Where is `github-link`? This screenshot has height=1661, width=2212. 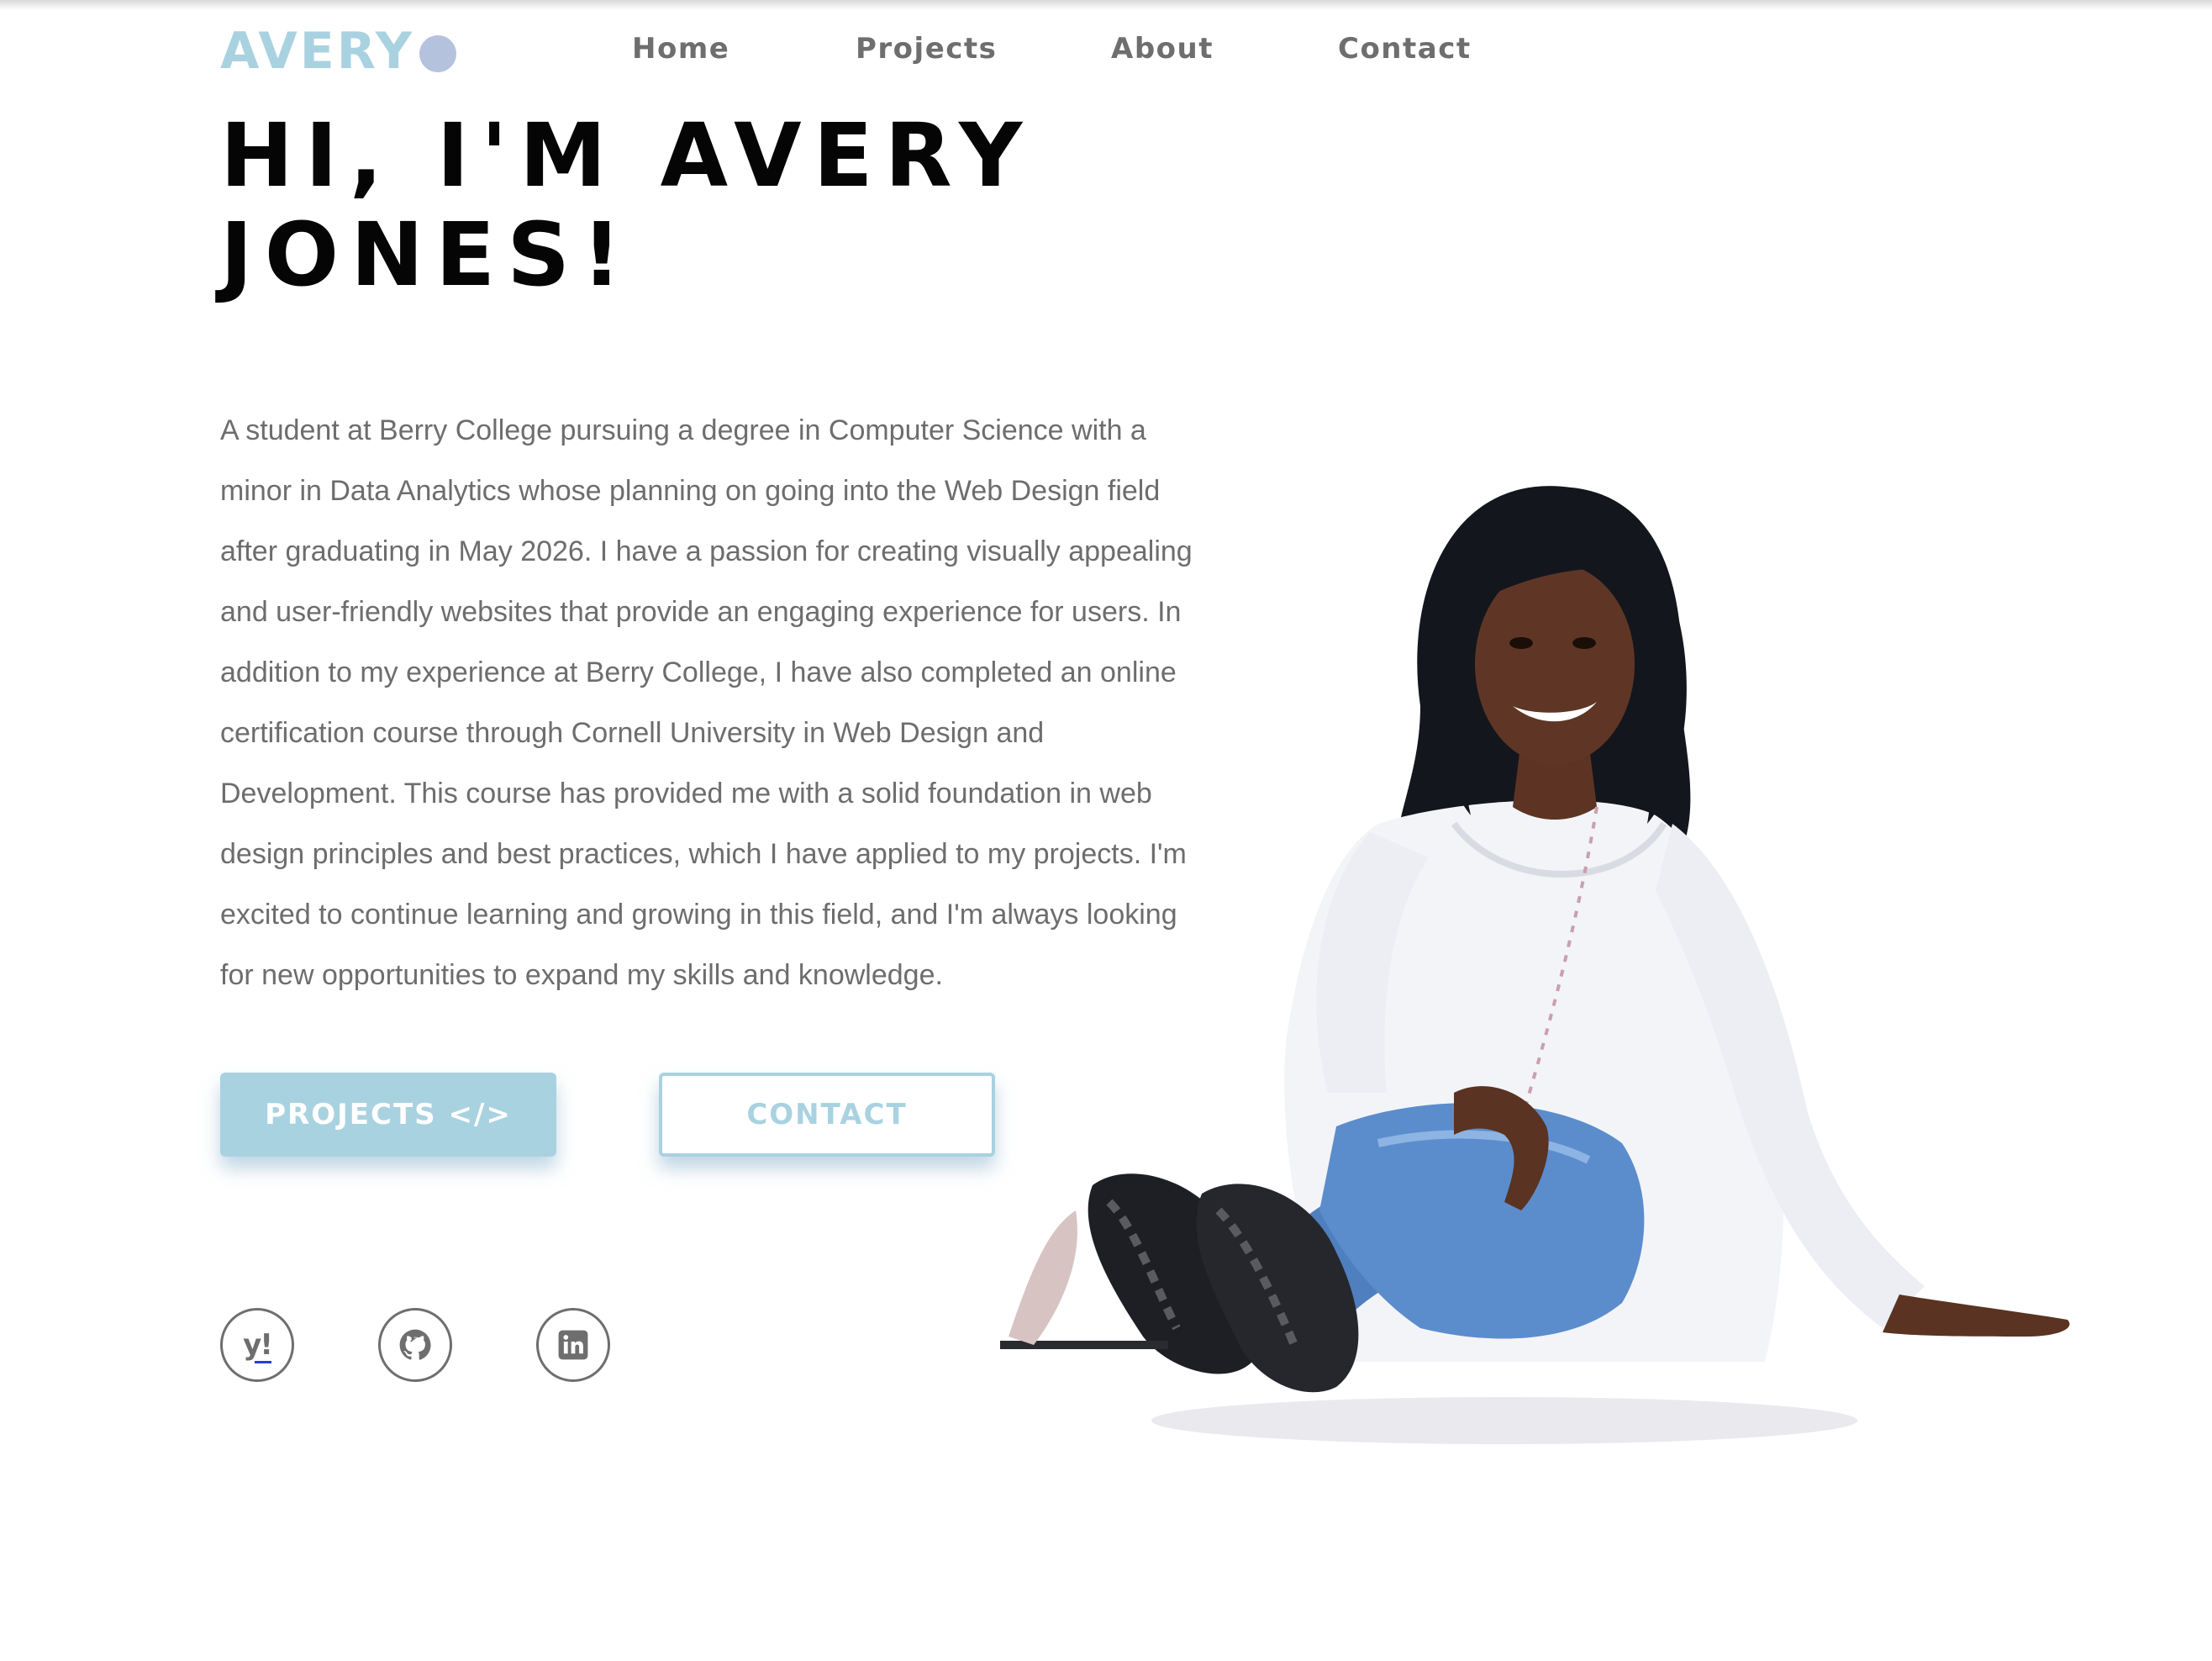 github-link is located at coordinates (415, 1345).